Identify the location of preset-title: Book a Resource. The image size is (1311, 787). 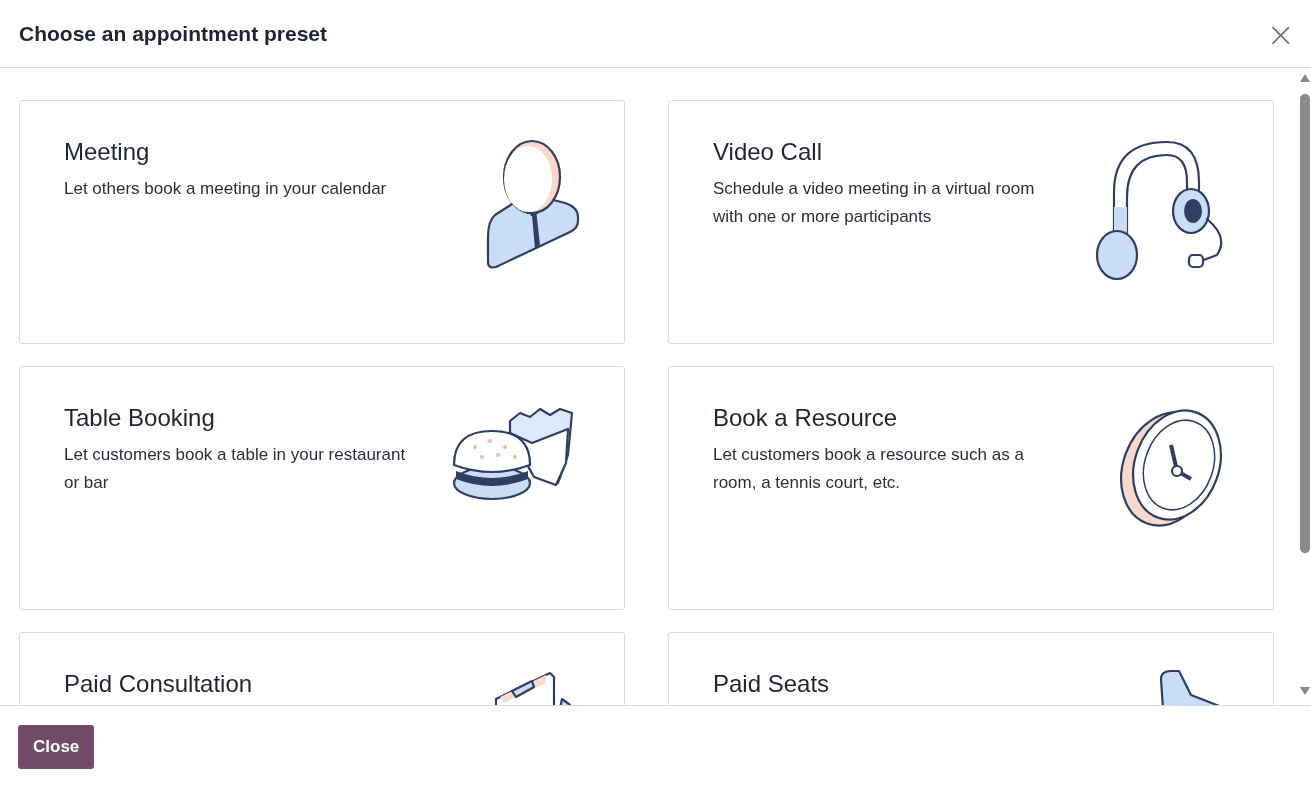
(806, 418).